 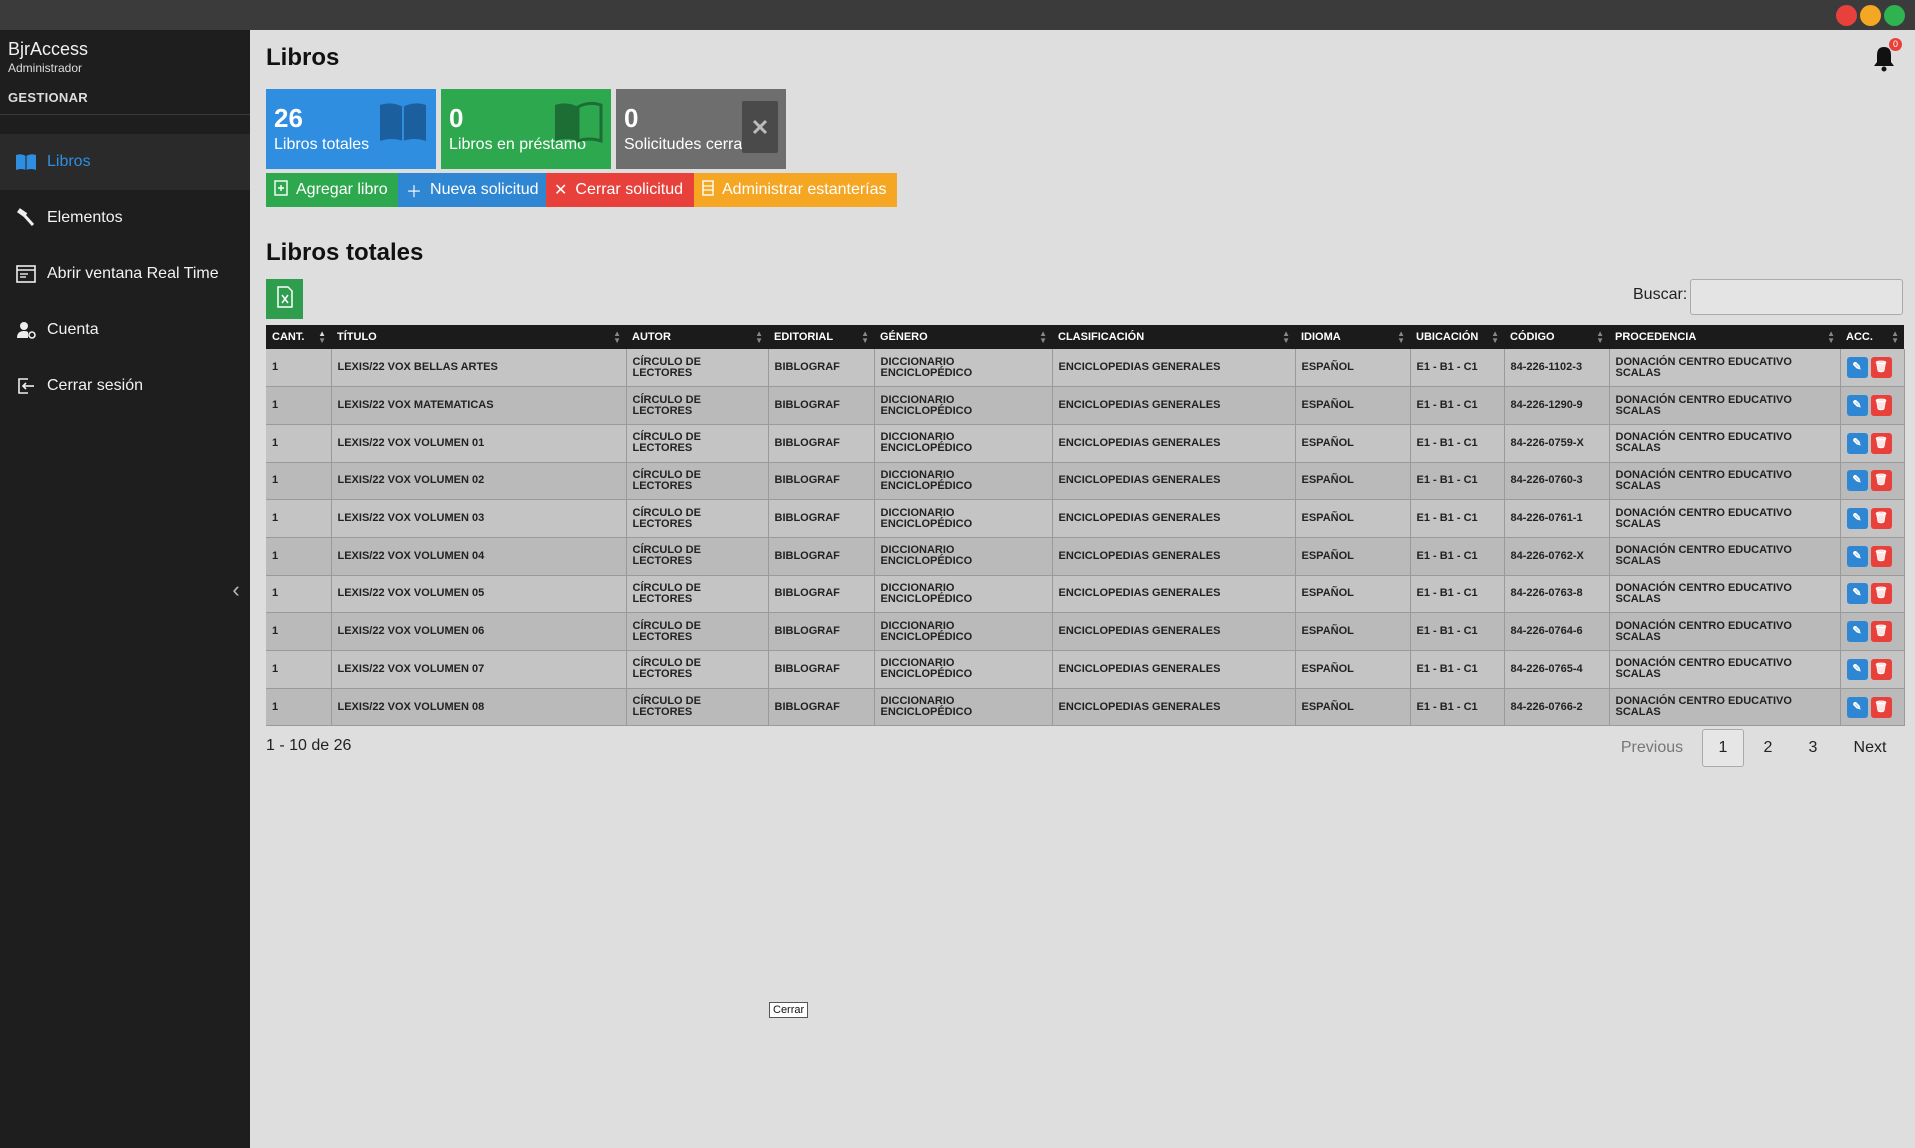 What do you see at coordinates (1457, 337) in the screenshot?
I see `column-header: UBICACIÓN ▲ ▼` at bounding box center [1457, 337].